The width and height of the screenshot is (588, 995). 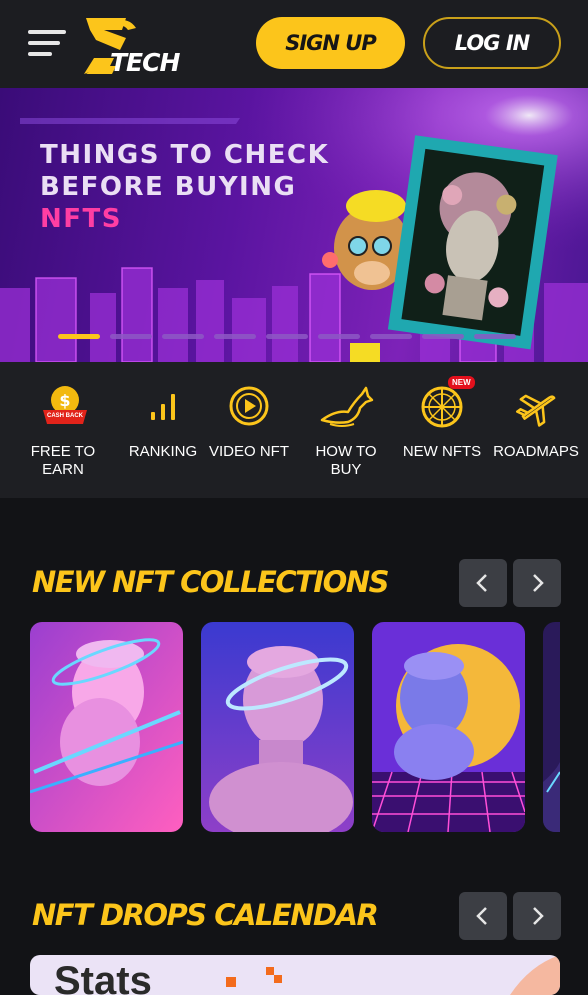 What do you see at coordinates (347, 407) in the screenshot?
I see `horse-icon` at bounding box center [347, 407].